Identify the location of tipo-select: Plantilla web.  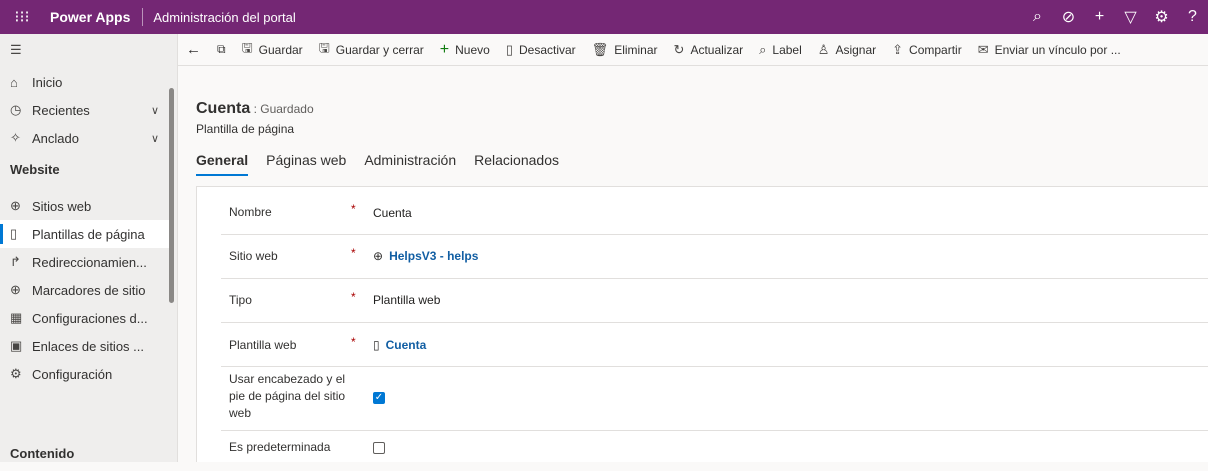
(406, 300).